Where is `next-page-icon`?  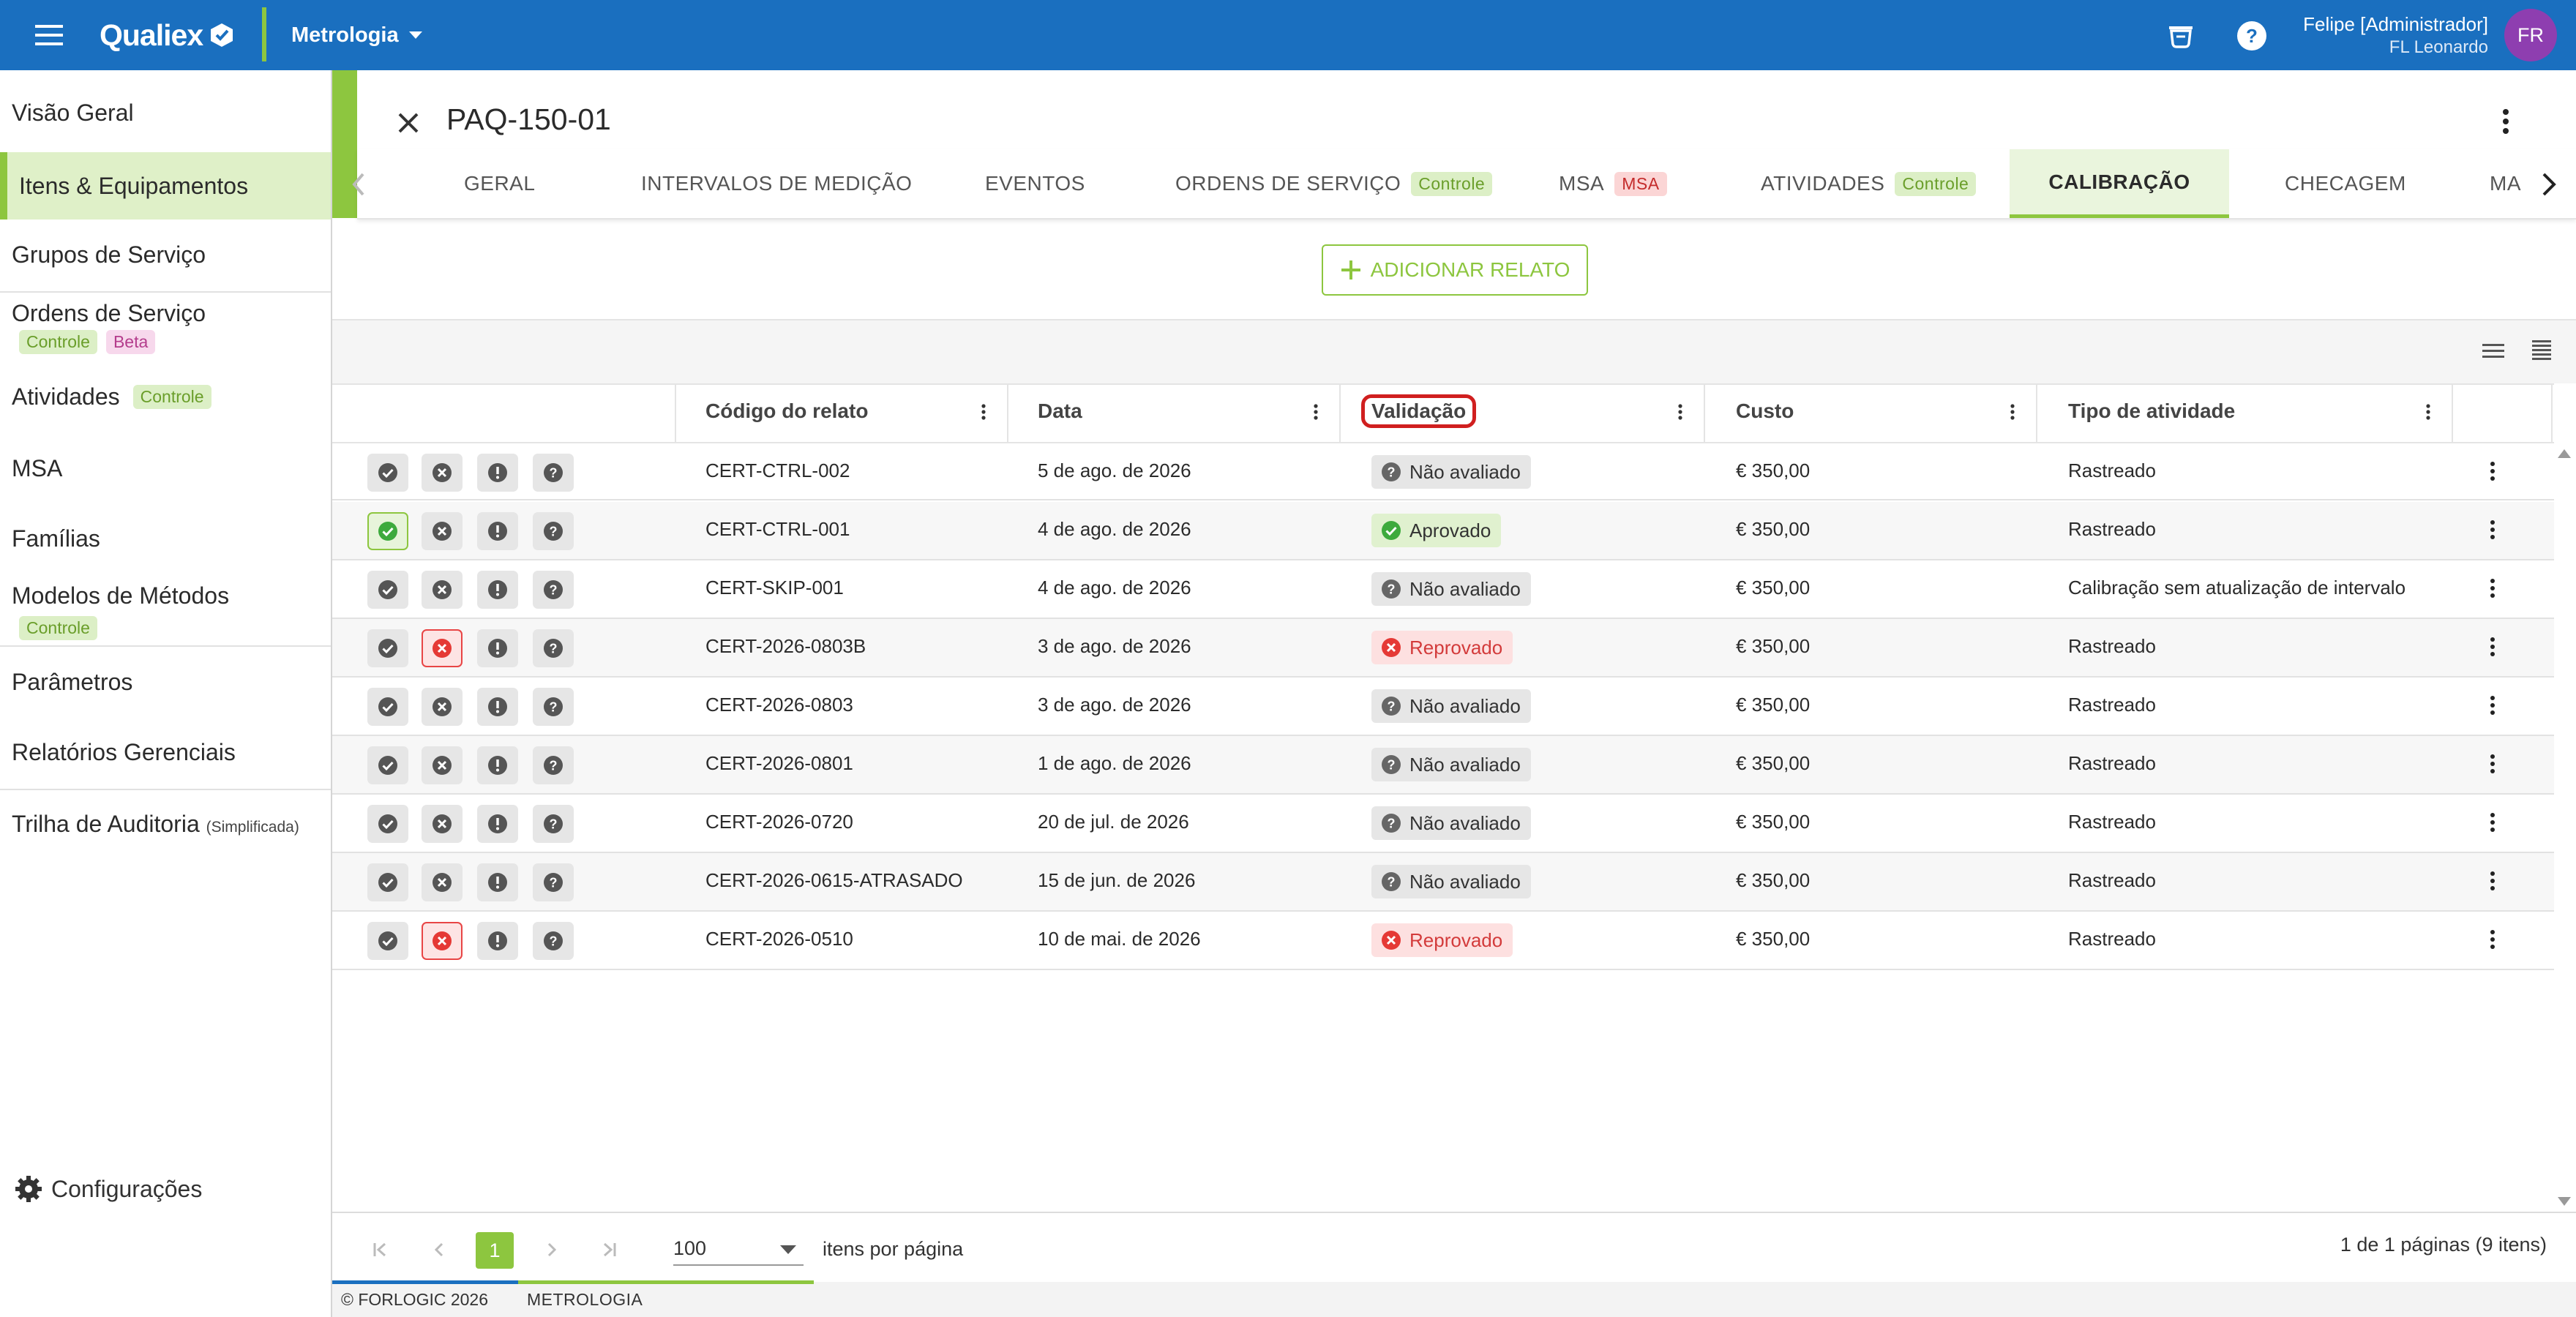
next-page-icon is located at coordinates (552, 1249).